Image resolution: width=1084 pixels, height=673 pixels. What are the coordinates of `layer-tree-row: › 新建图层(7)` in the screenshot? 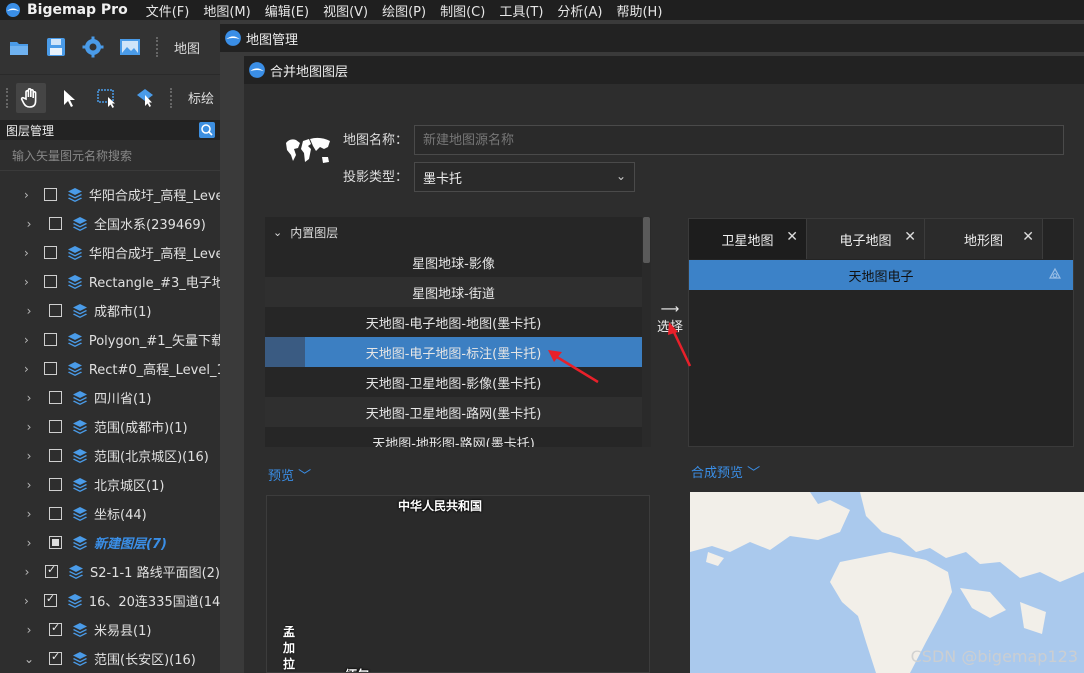 It's located at (110, 542).